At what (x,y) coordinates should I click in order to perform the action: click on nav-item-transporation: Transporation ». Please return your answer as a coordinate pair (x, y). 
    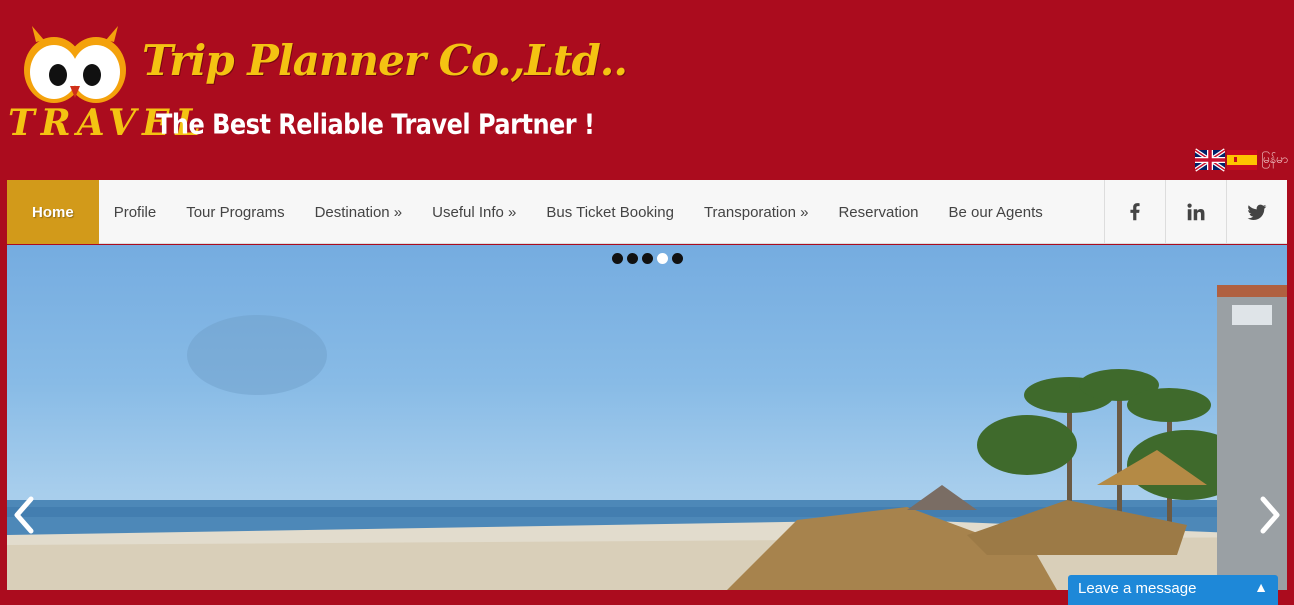
    Looking at the image, I should click on (756, 212).